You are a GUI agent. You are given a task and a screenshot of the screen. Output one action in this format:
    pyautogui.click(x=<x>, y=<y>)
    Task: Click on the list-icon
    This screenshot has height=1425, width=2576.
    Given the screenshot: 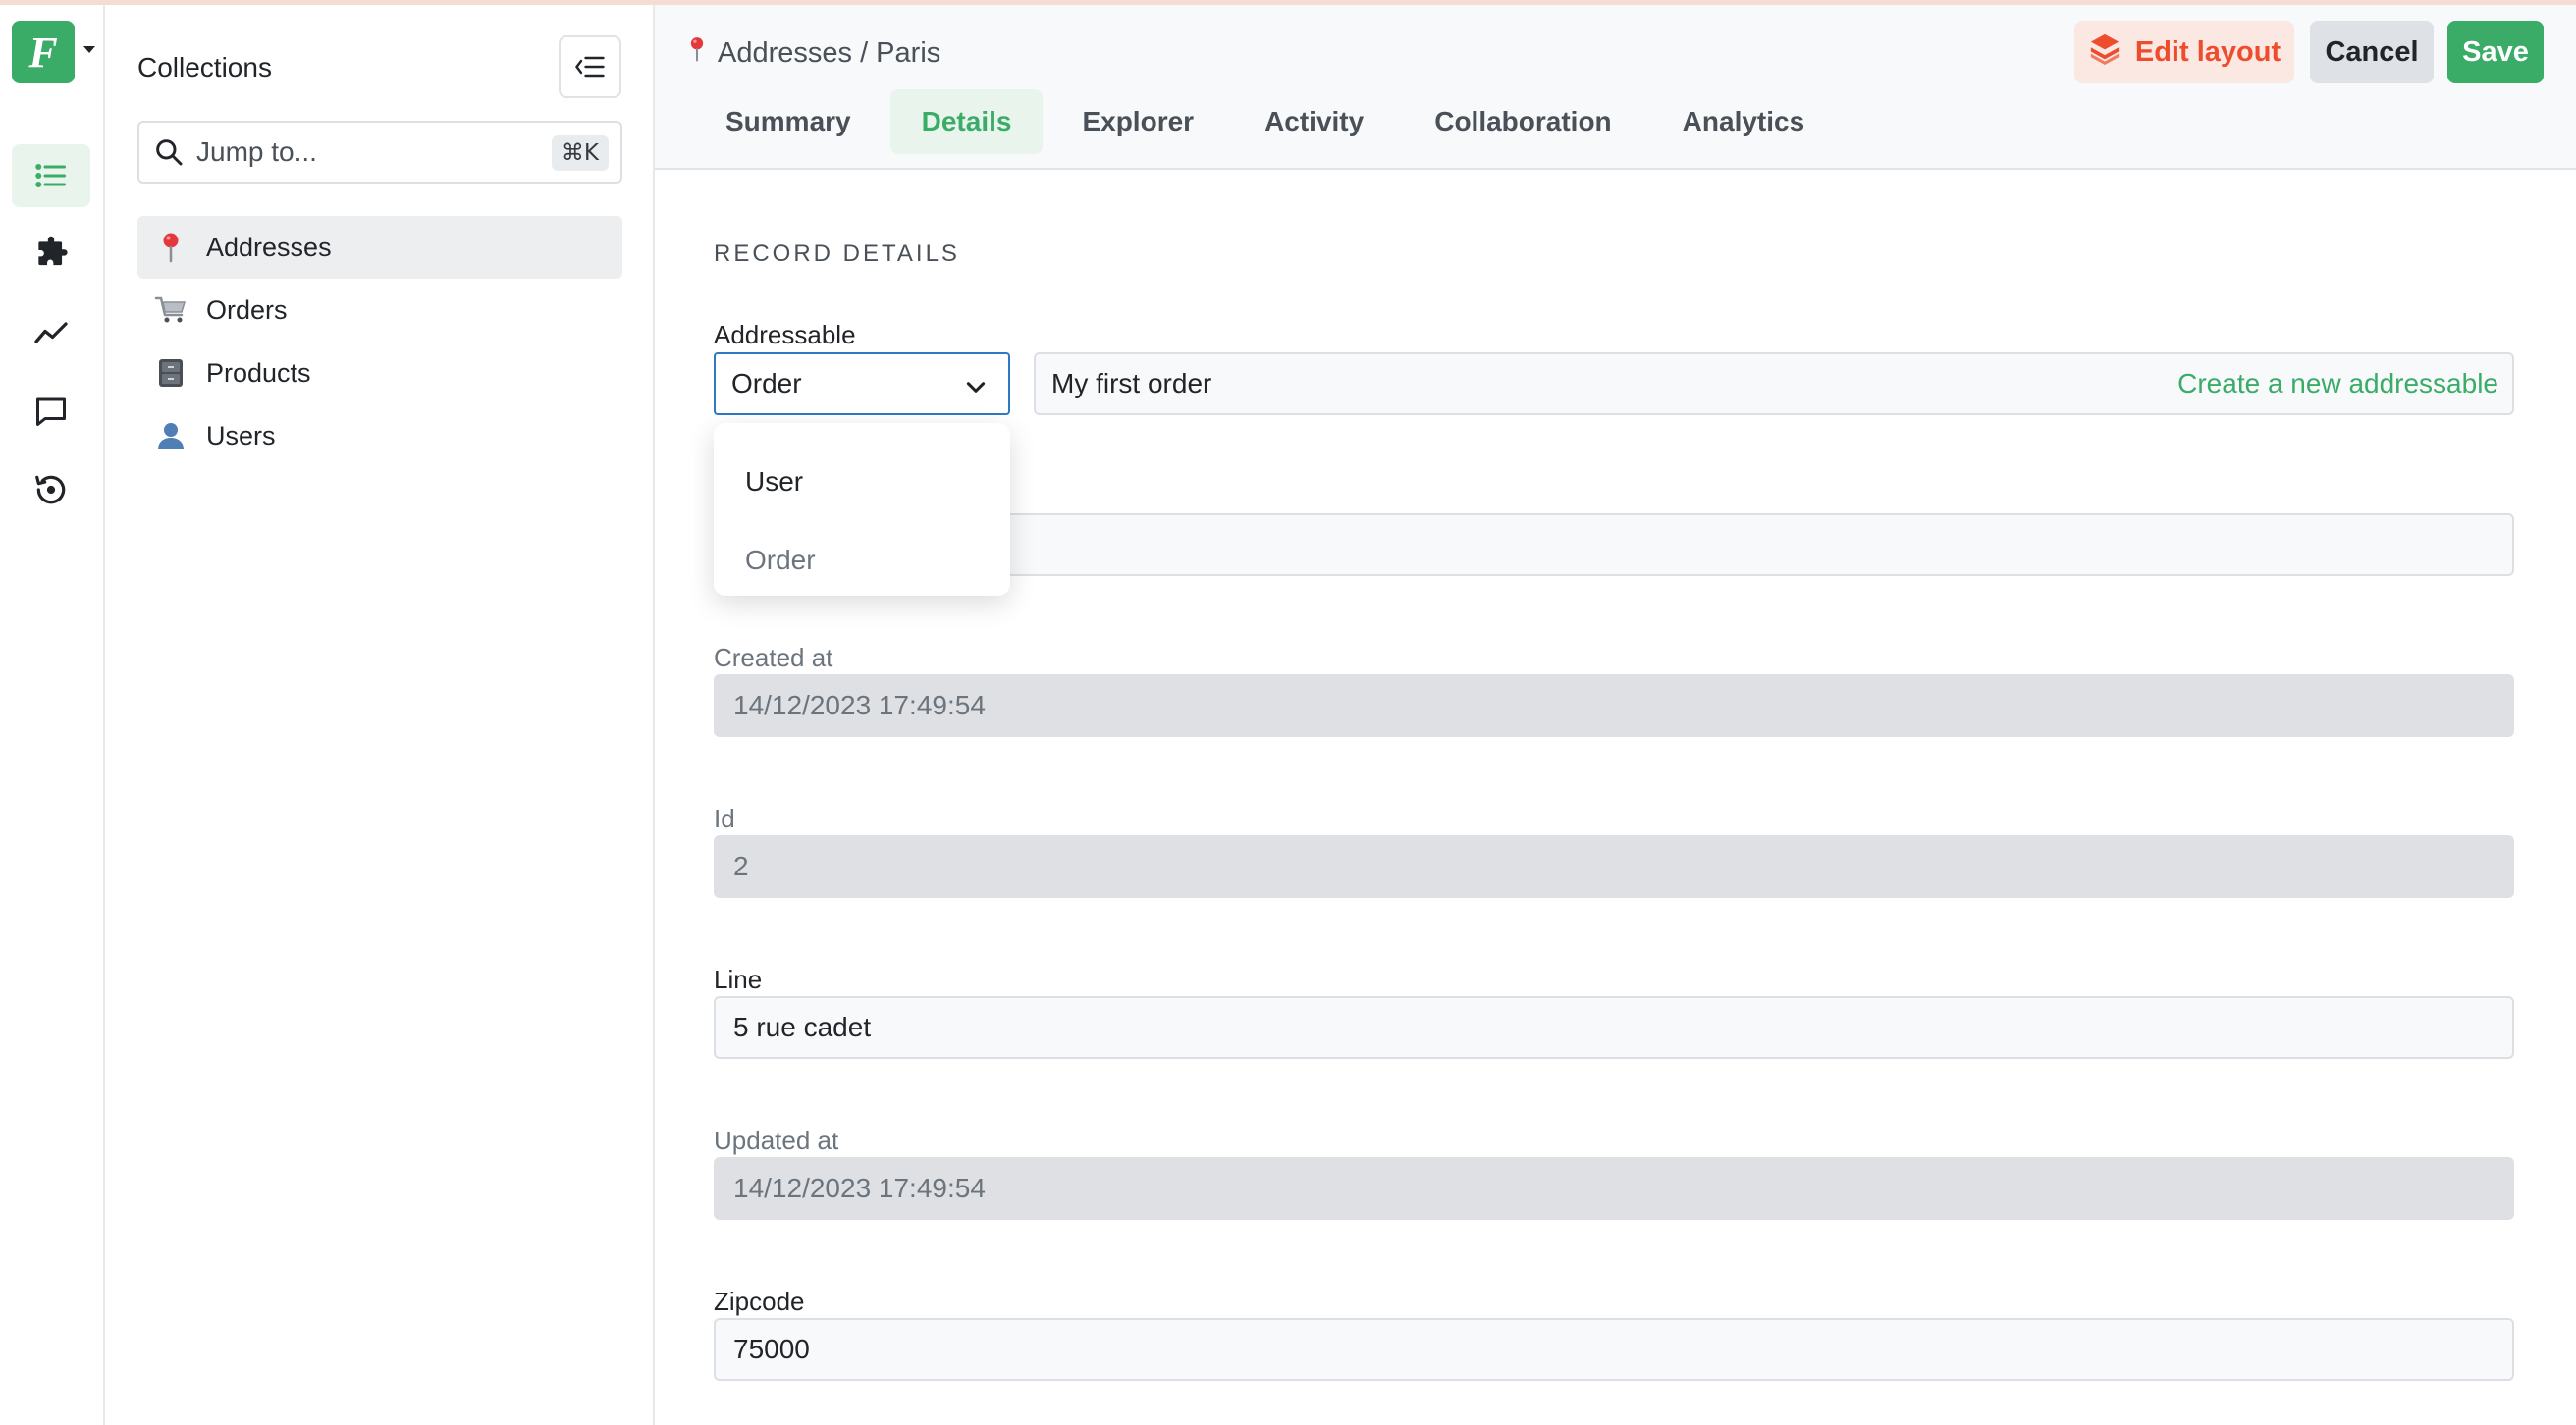 What is the action you would take?
    pyautogui.click(x=50, y=175)
    